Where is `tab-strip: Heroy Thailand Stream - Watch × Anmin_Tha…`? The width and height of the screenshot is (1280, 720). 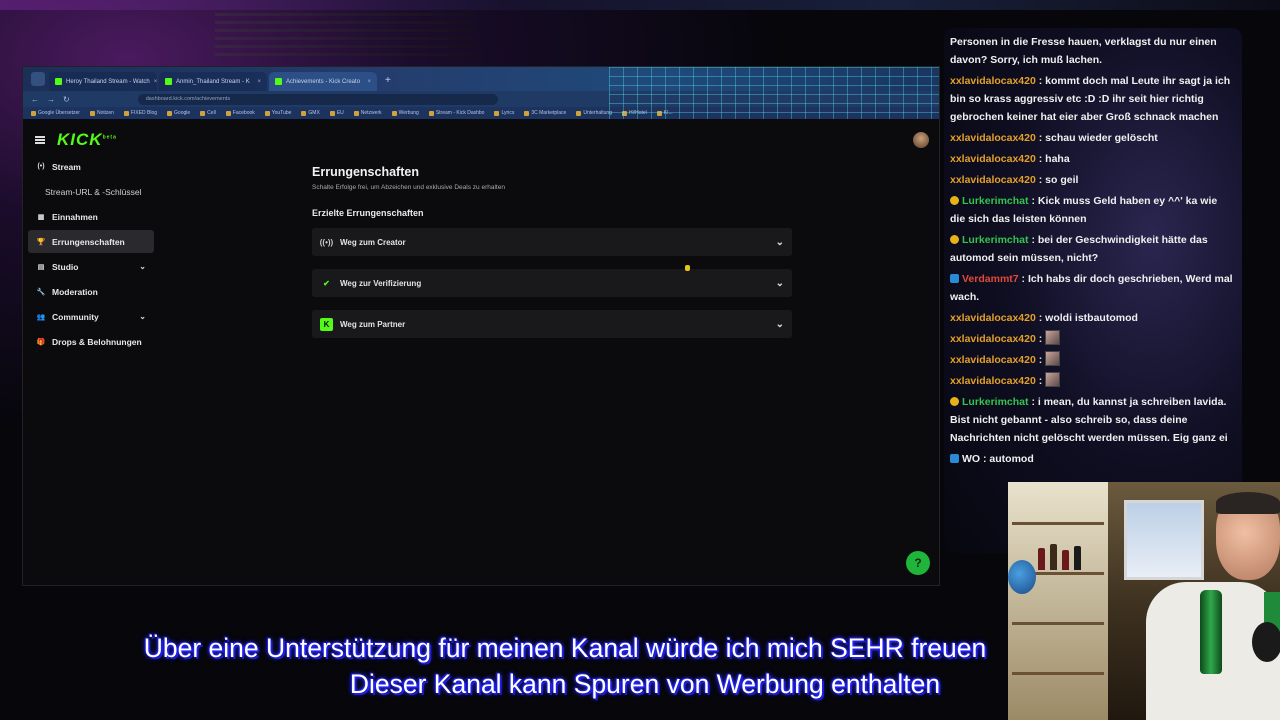
tab-strip: Heroy Thailand Stream - Watch × Anmin_Tha… is located at coordinates (481, 94).